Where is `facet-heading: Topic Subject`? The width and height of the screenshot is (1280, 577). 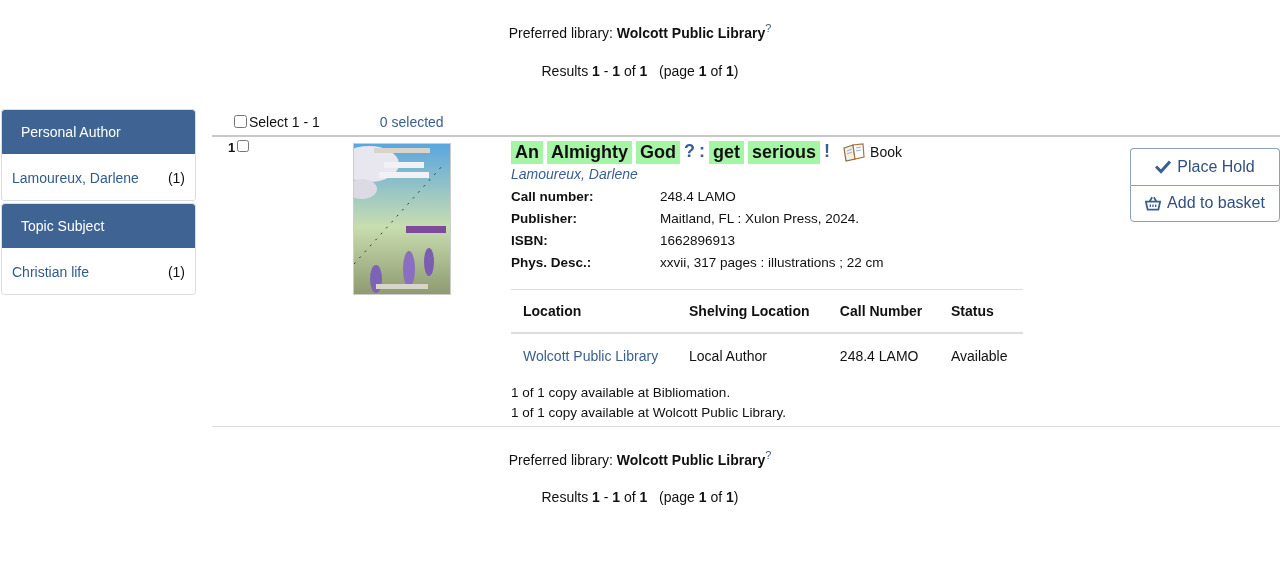
facet-heading: Topic Subject is located at coordinates (98, 225).